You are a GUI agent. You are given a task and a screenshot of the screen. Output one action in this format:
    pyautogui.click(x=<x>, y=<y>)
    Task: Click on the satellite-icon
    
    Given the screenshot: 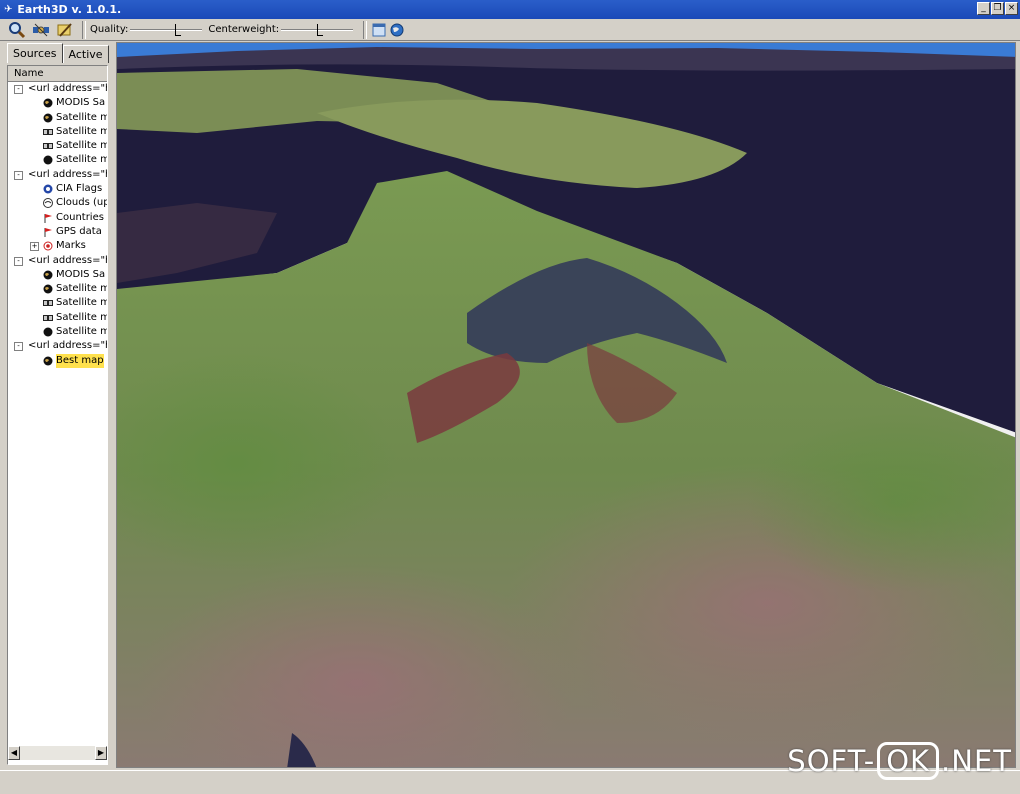 What is the action you would take?
    pyautogui.click(x=41, y=29)
    